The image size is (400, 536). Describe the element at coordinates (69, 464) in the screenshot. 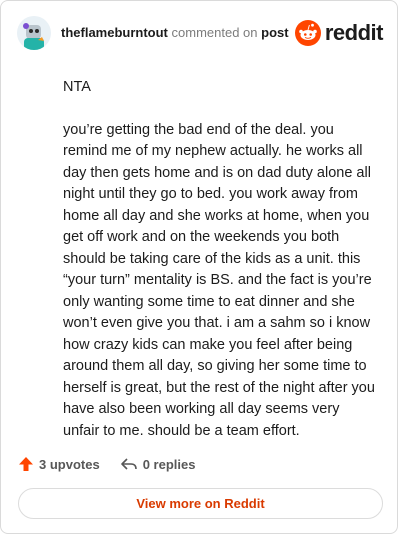

I see `upvote-count: 3 upvotes` at that location.